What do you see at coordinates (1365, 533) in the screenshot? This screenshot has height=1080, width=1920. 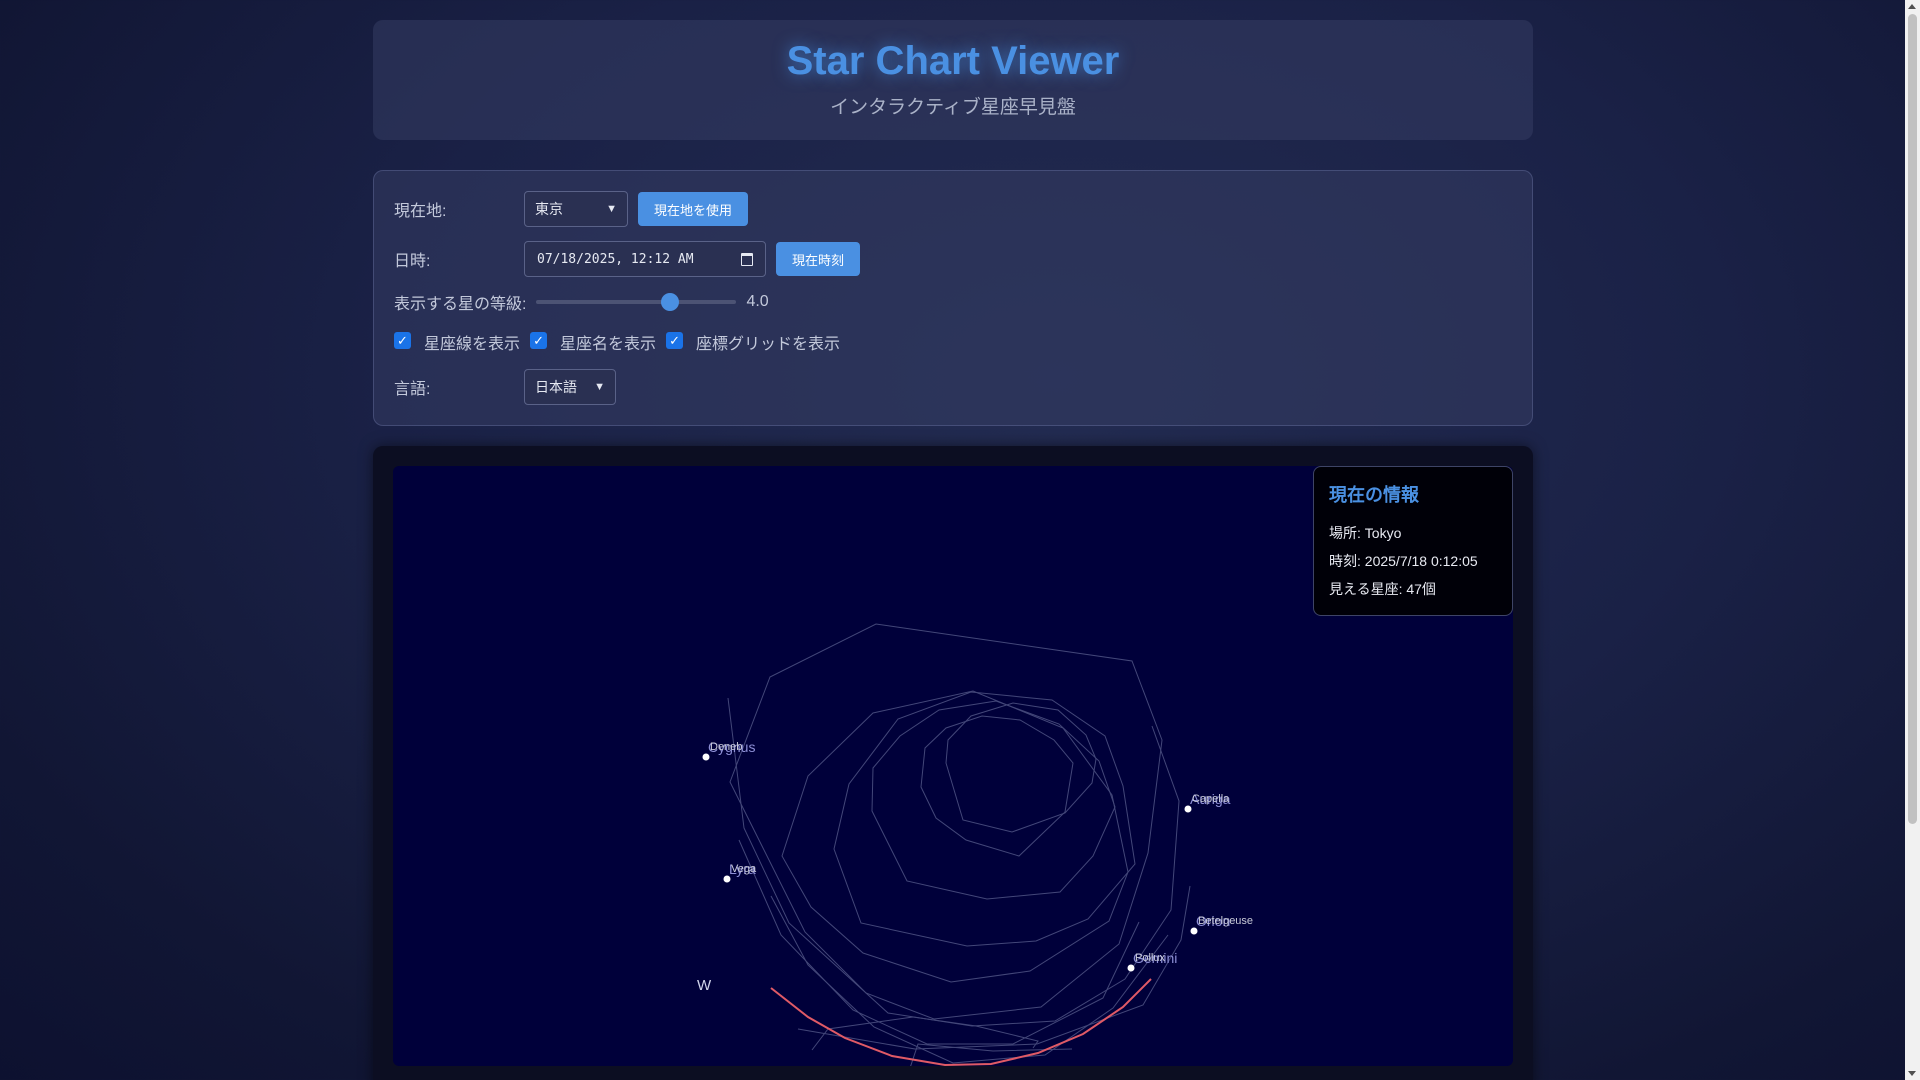 I see `info-location: 場所: Tokyo` at bounding box center [1365, 533].